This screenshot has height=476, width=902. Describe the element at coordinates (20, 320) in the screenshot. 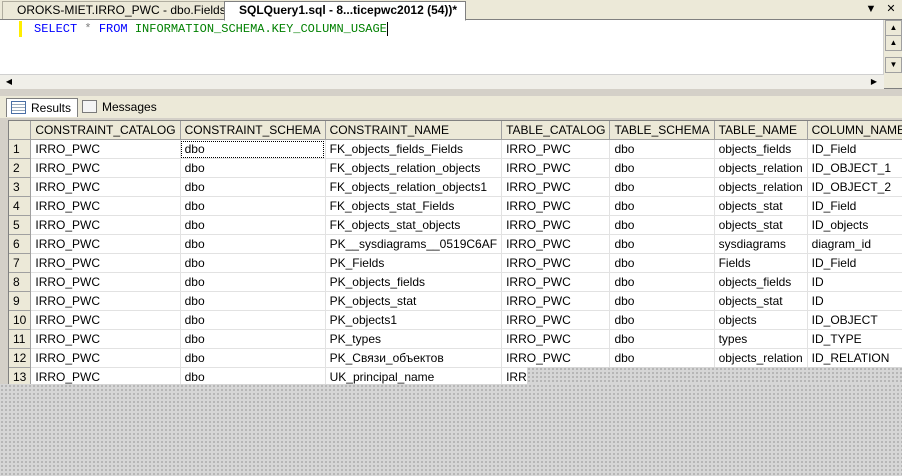

I see `row-number: 10` at that location.